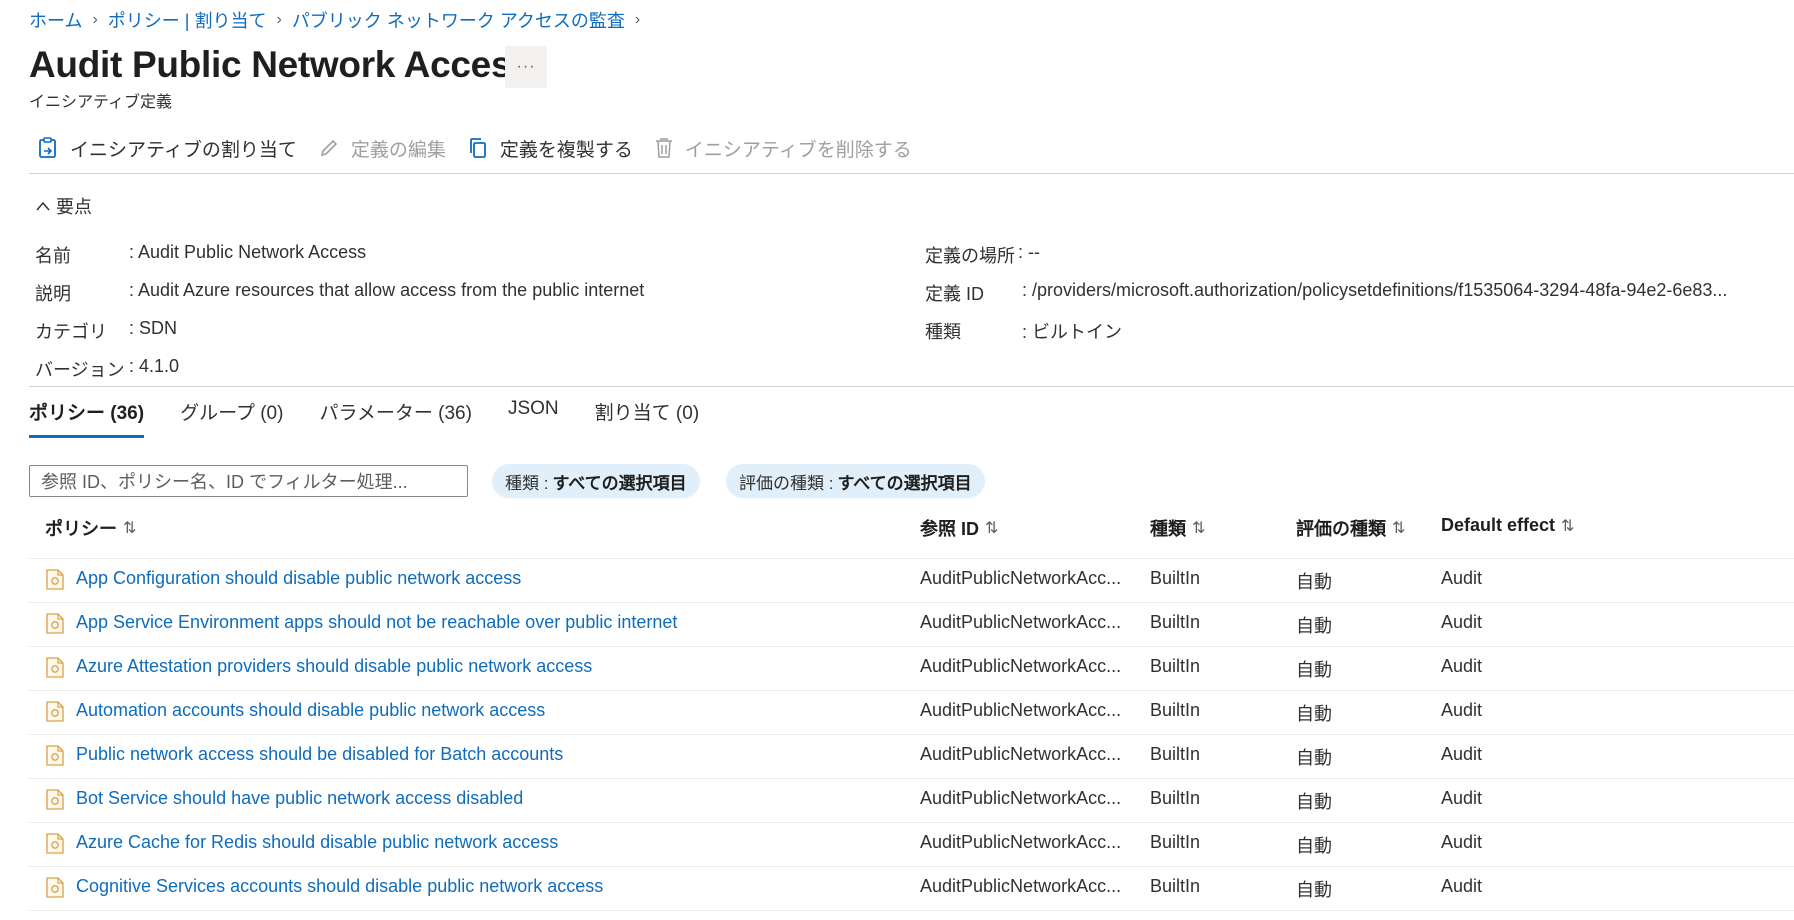  What do you see at coordinates (855, 481) in the screenshot?
I see `evaluation-type-filter-pill: 評価の種類 : すべての選択項目` at bounding box center [855, 481].